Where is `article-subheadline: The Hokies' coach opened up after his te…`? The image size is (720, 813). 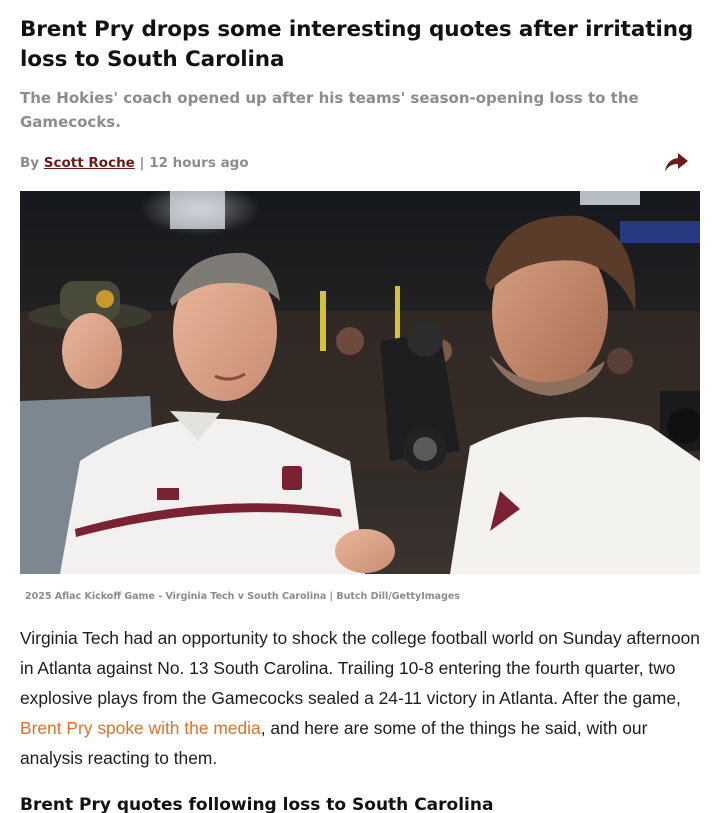 article-subheadline: The Hokies' coach opened up after his te… is located at coordinates (329, 110).